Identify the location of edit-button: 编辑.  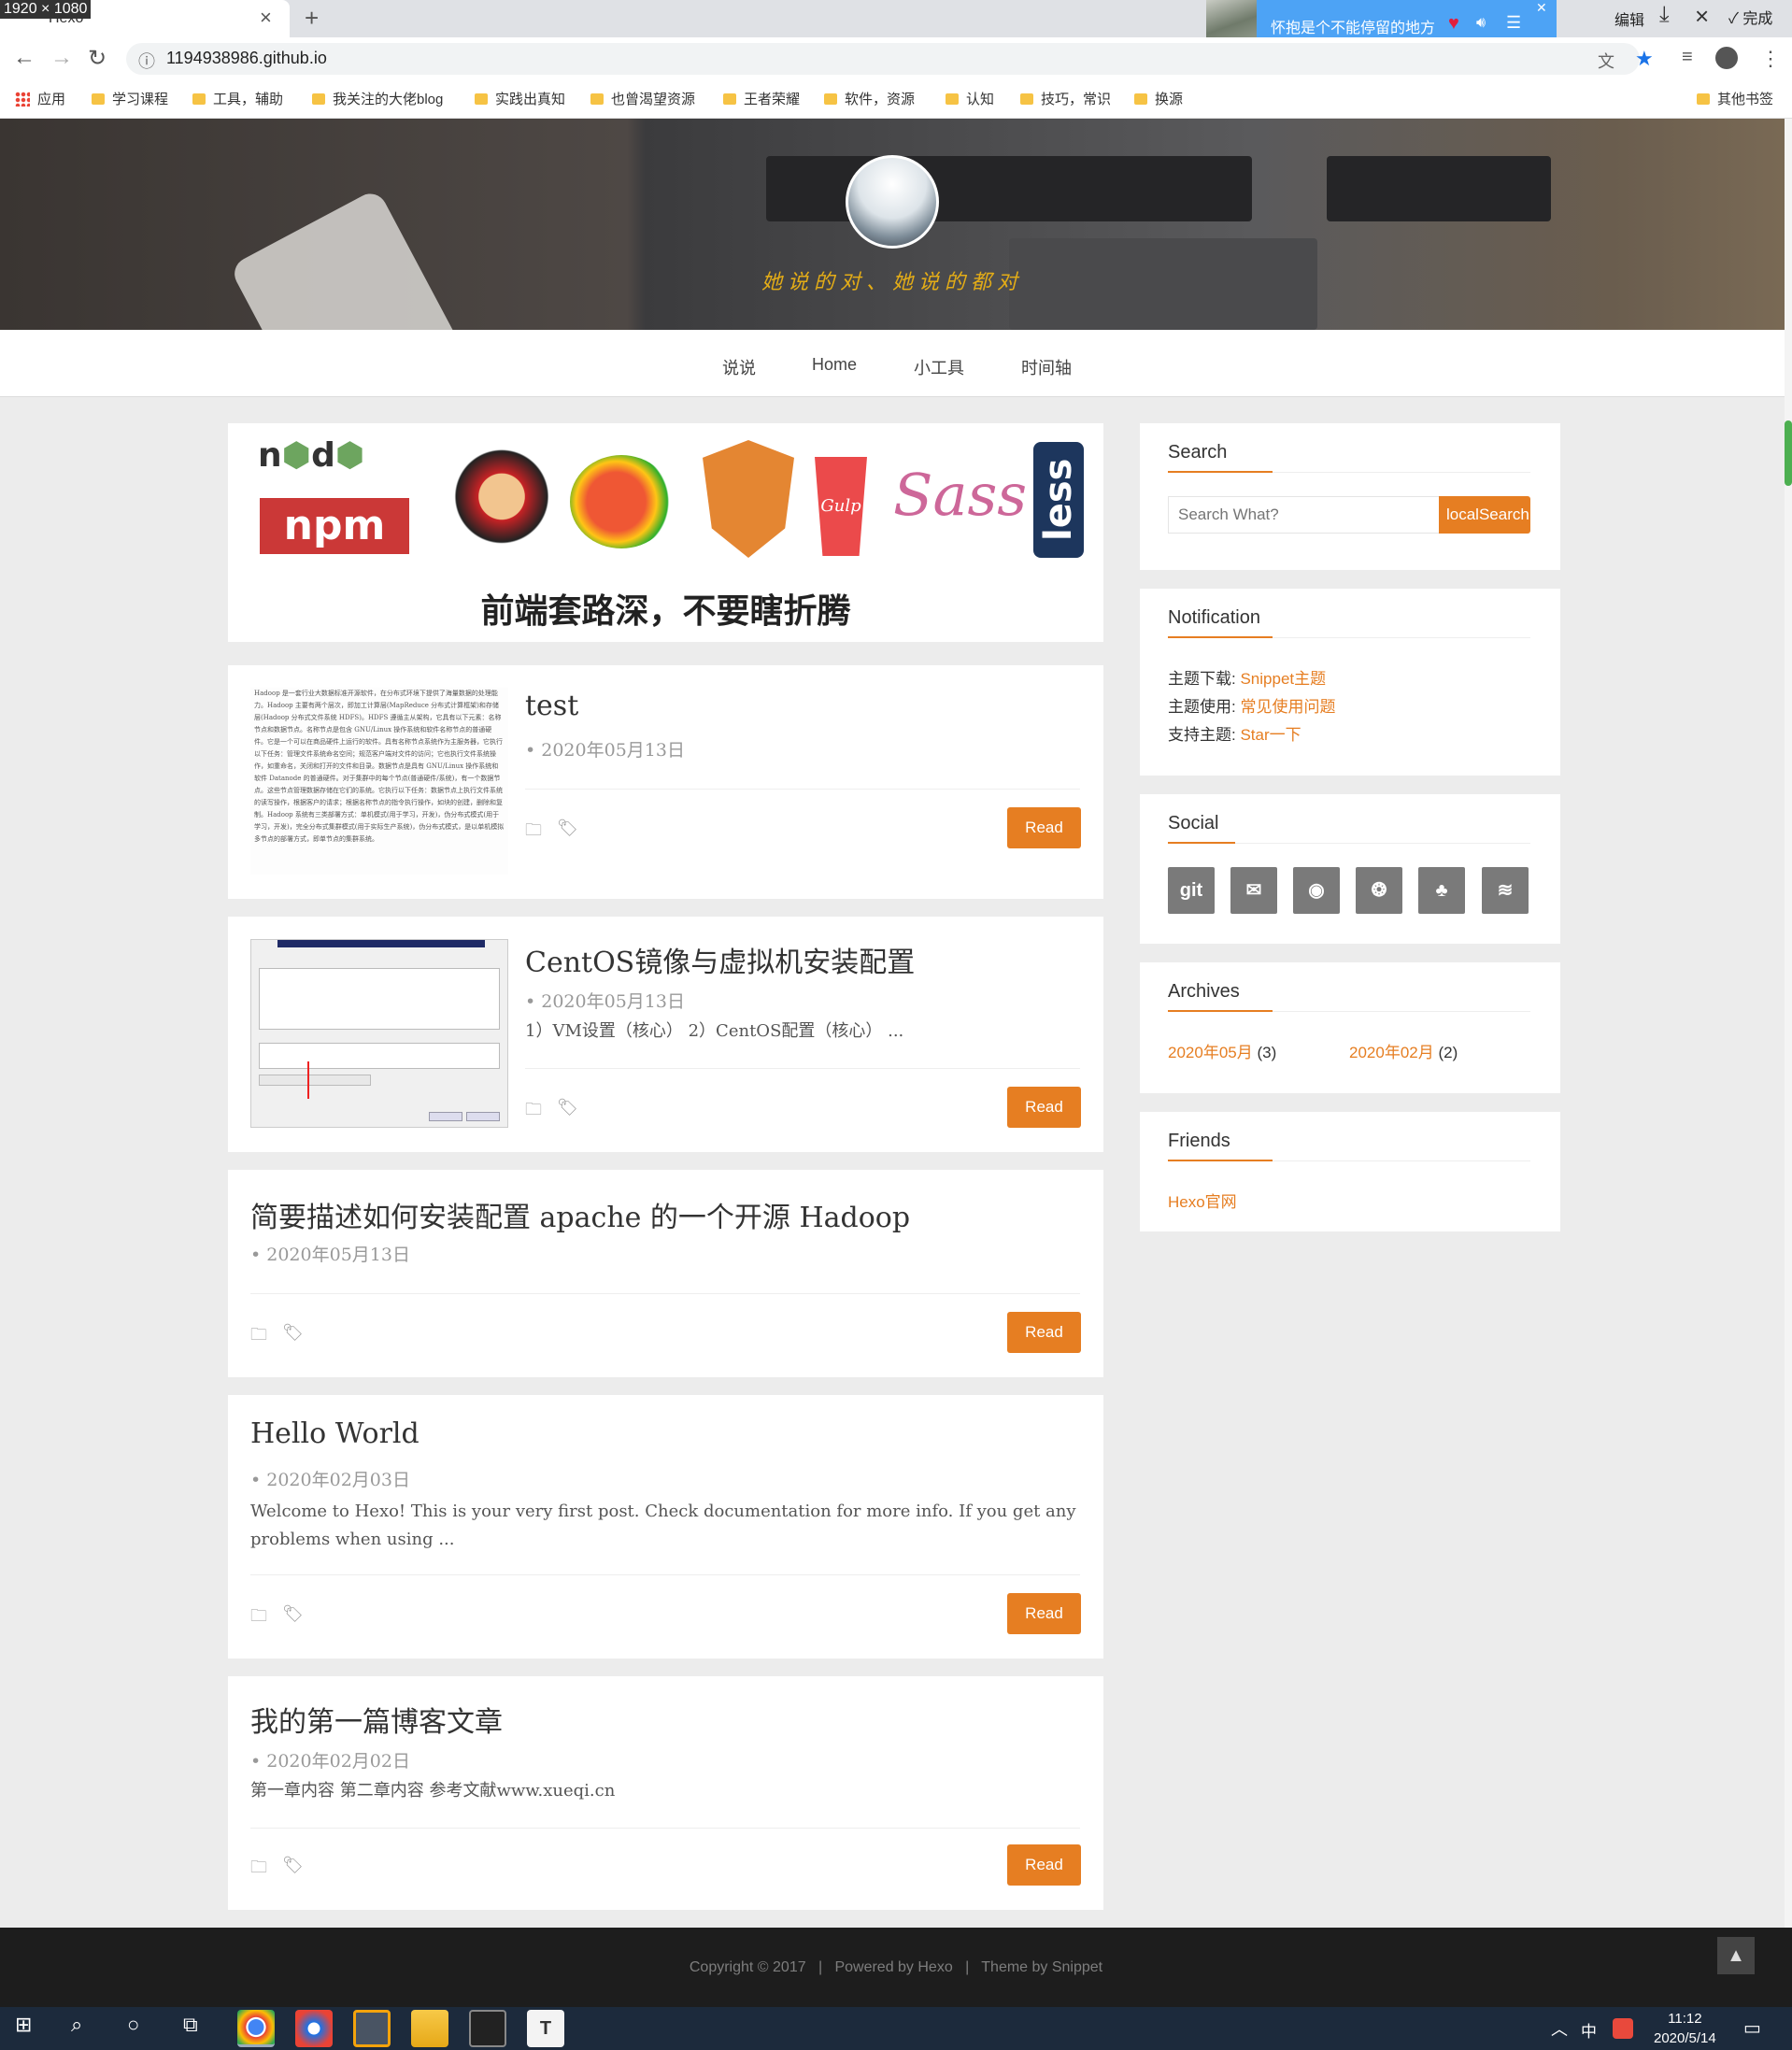
(1629, 19).